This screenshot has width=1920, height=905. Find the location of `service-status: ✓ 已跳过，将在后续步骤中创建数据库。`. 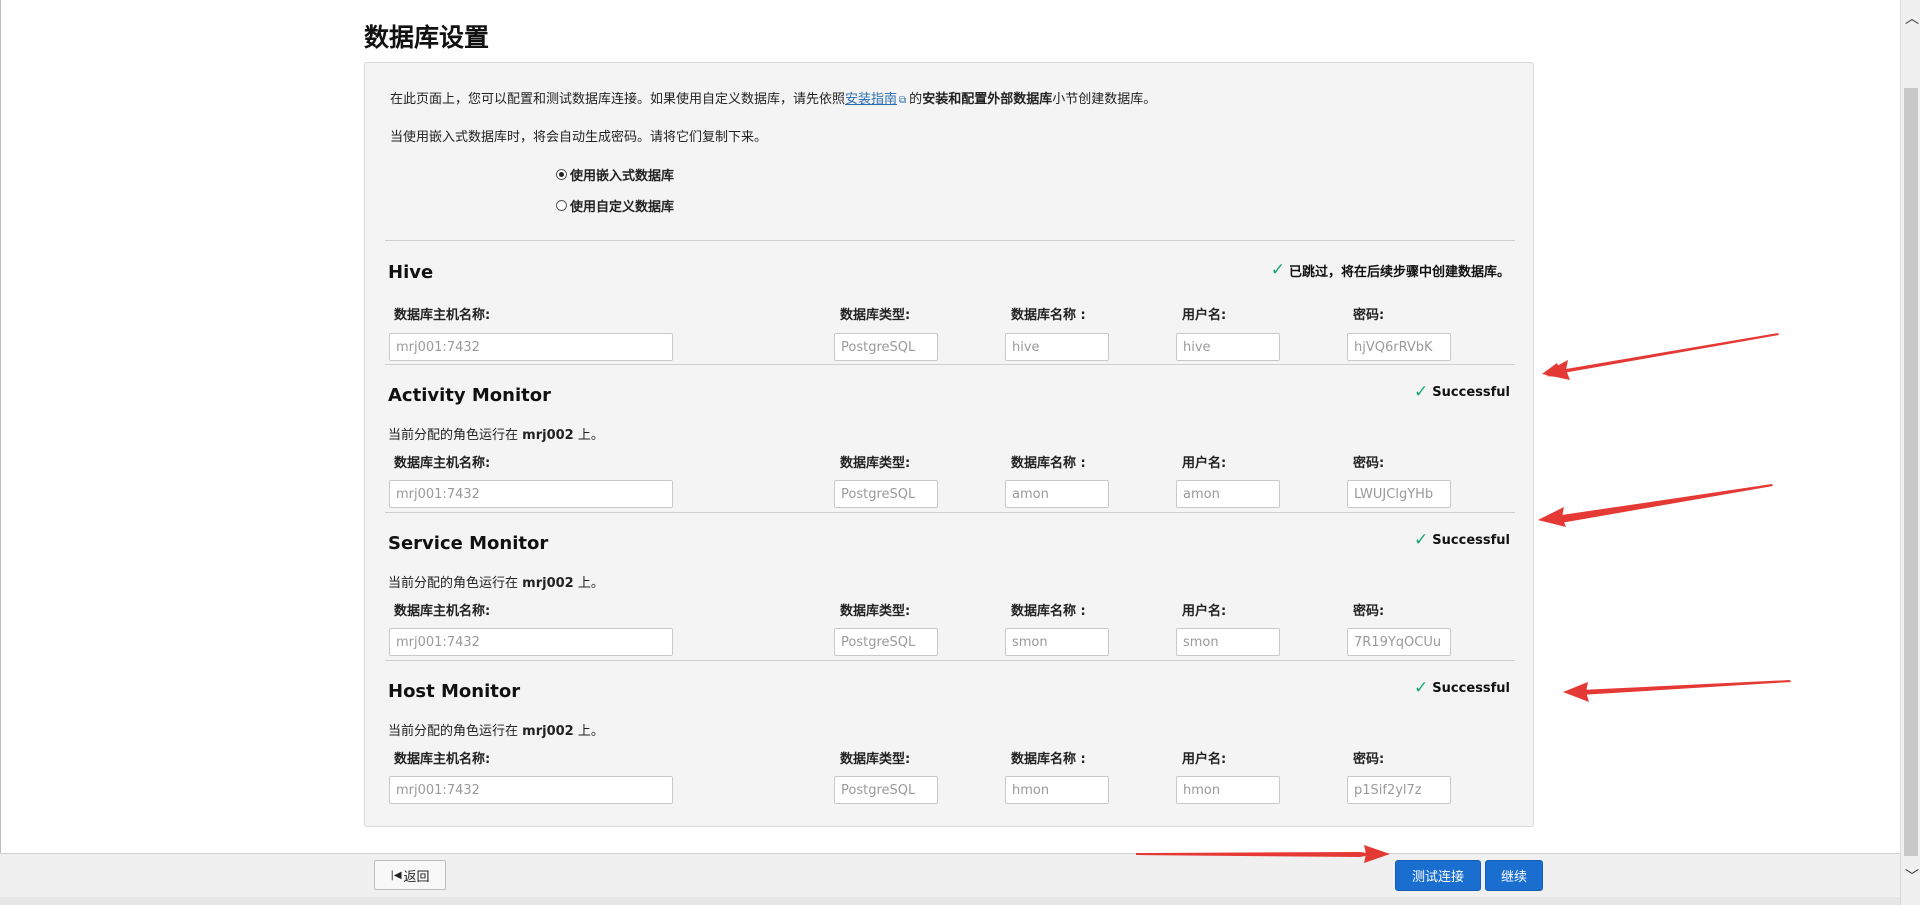

service-status: ✓ 已跳过，将在后续步骤中创建数据库。 is located at coordinates (1390, 270).